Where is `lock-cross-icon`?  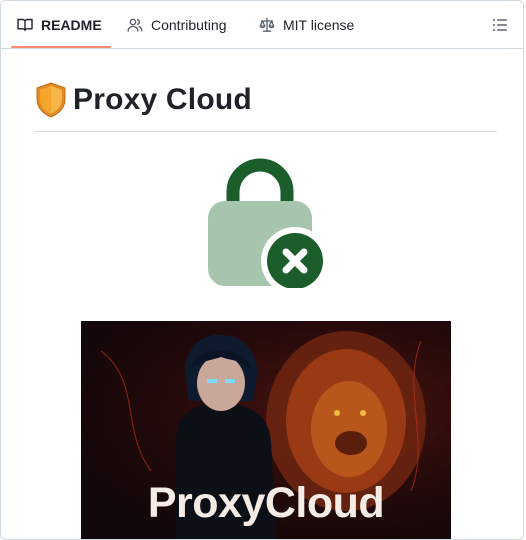 lock-cross-icon is located at coordinates (267, 223).